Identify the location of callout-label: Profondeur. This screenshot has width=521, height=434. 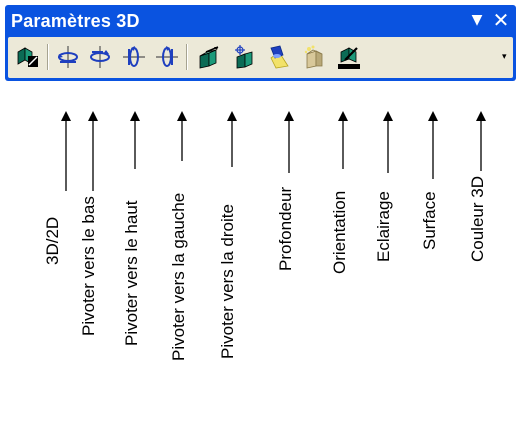
(285, 228).